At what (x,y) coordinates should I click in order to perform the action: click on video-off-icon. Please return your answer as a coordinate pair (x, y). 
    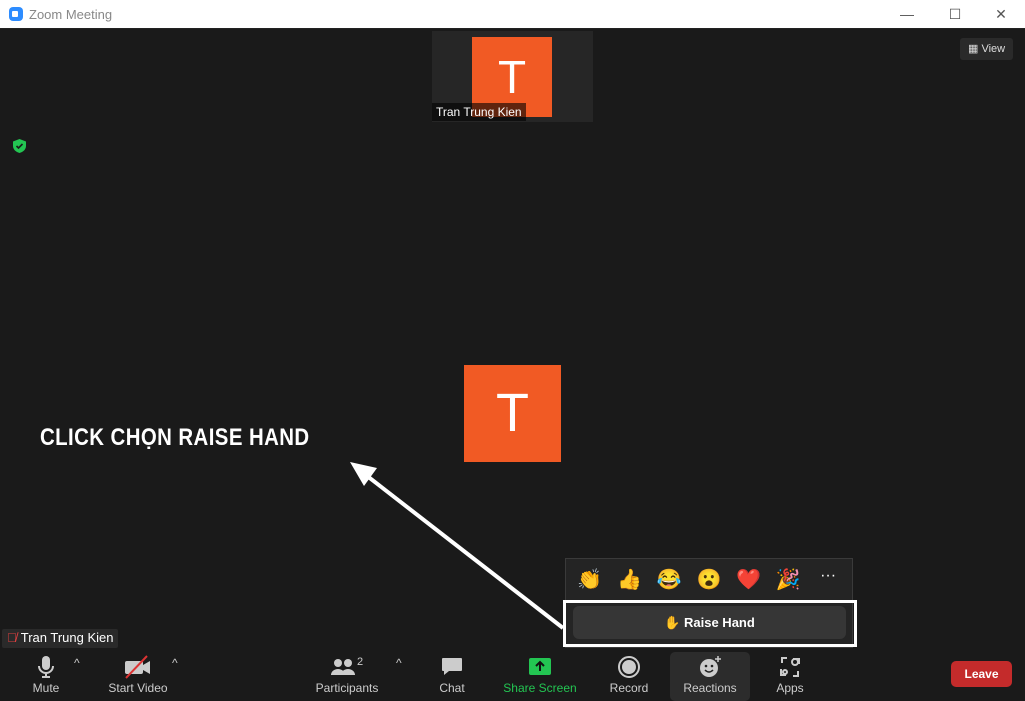
    Looking at the image, I should click on (137, 667).